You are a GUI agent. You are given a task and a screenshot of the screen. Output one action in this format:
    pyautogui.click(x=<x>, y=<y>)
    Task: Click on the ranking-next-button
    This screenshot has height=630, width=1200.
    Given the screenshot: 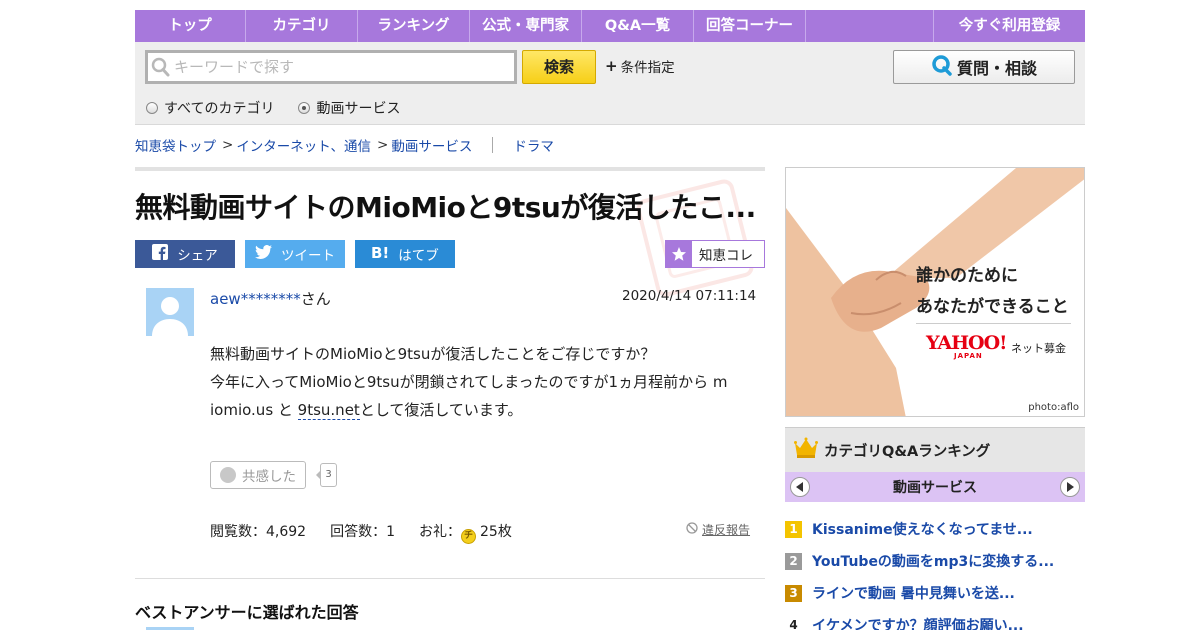 What is the action you would take?
    pyautogui.click(x=1070, y=487)
    